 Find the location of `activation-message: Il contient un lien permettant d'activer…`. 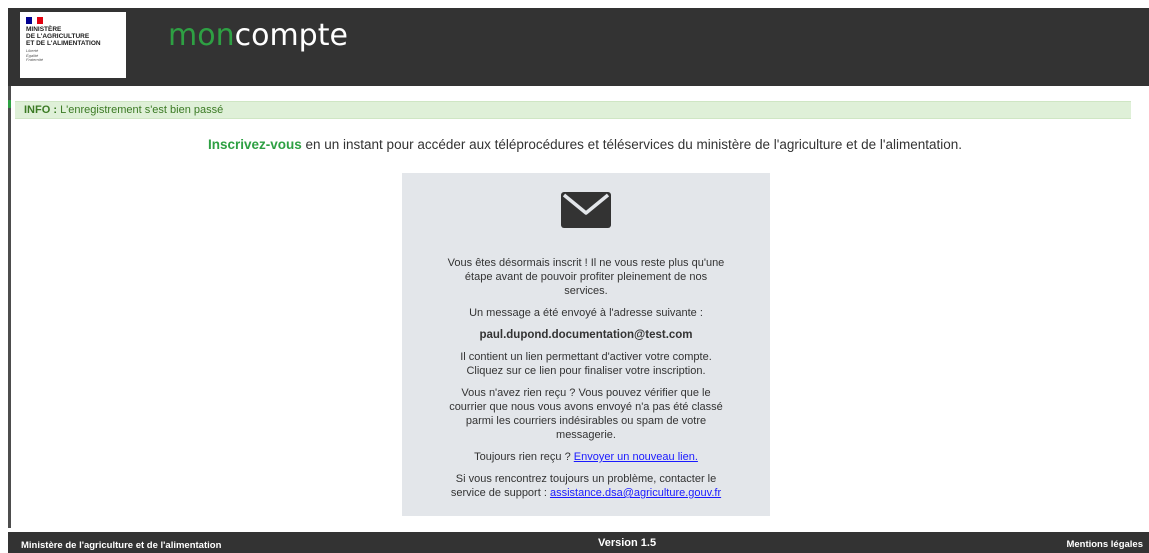

activation-message: Il contient un lien permettant d'activer… is located at coordinates (586, 364).